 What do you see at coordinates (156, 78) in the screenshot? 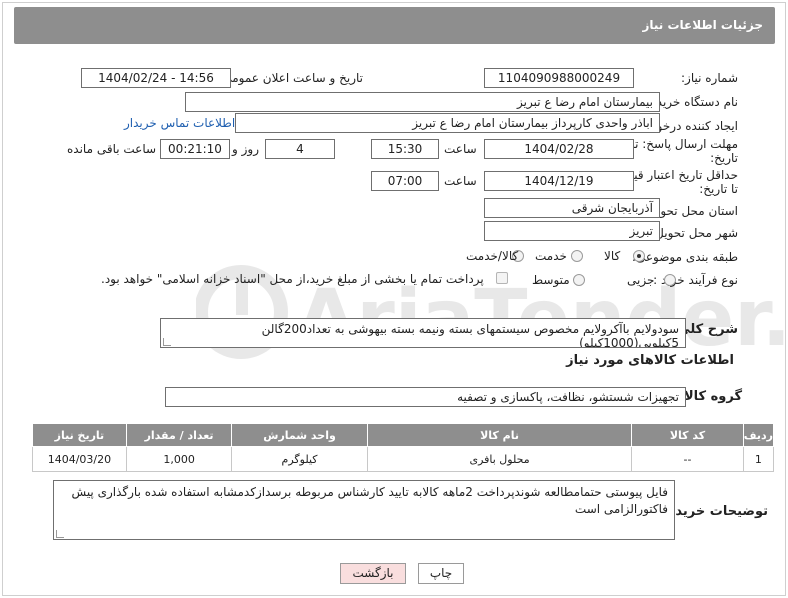
I see `announce-datetime-field: 1404/02/24 - 14:56` at bounding box center [156, 78].